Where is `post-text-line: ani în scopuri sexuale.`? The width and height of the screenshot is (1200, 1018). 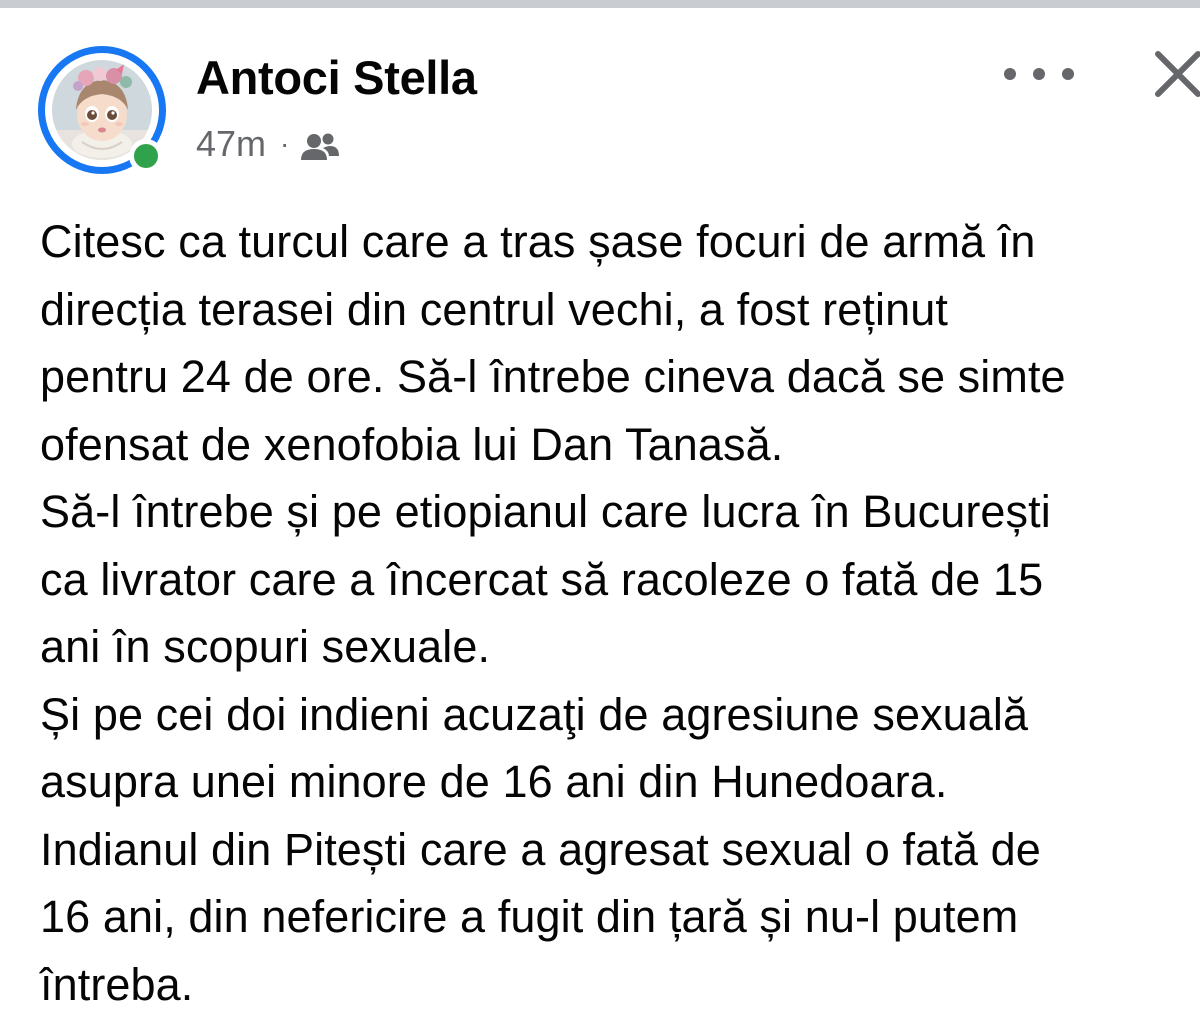 post-text-line: ani în scopuri sexuale. is located at coordinates (620, 647).